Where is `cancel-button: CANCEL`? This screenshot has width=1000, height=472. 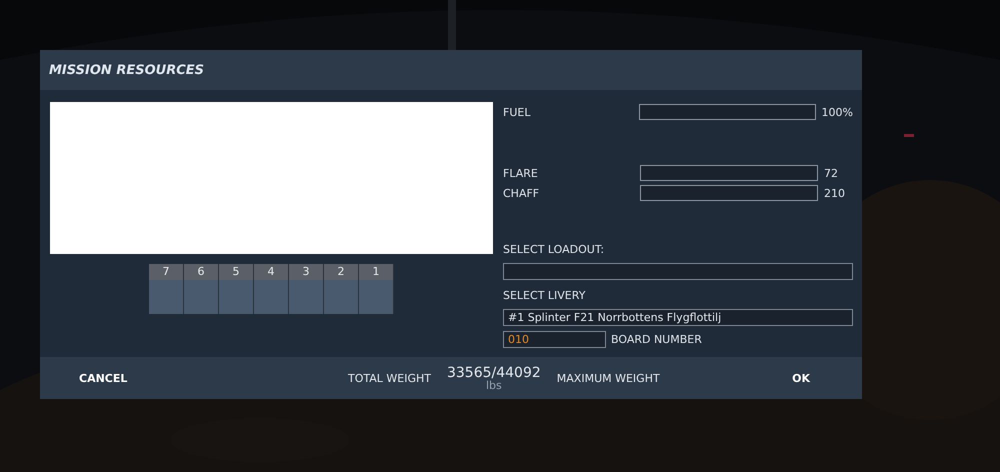
cancel-button: CANCEL is located at coordinates (103, 378).